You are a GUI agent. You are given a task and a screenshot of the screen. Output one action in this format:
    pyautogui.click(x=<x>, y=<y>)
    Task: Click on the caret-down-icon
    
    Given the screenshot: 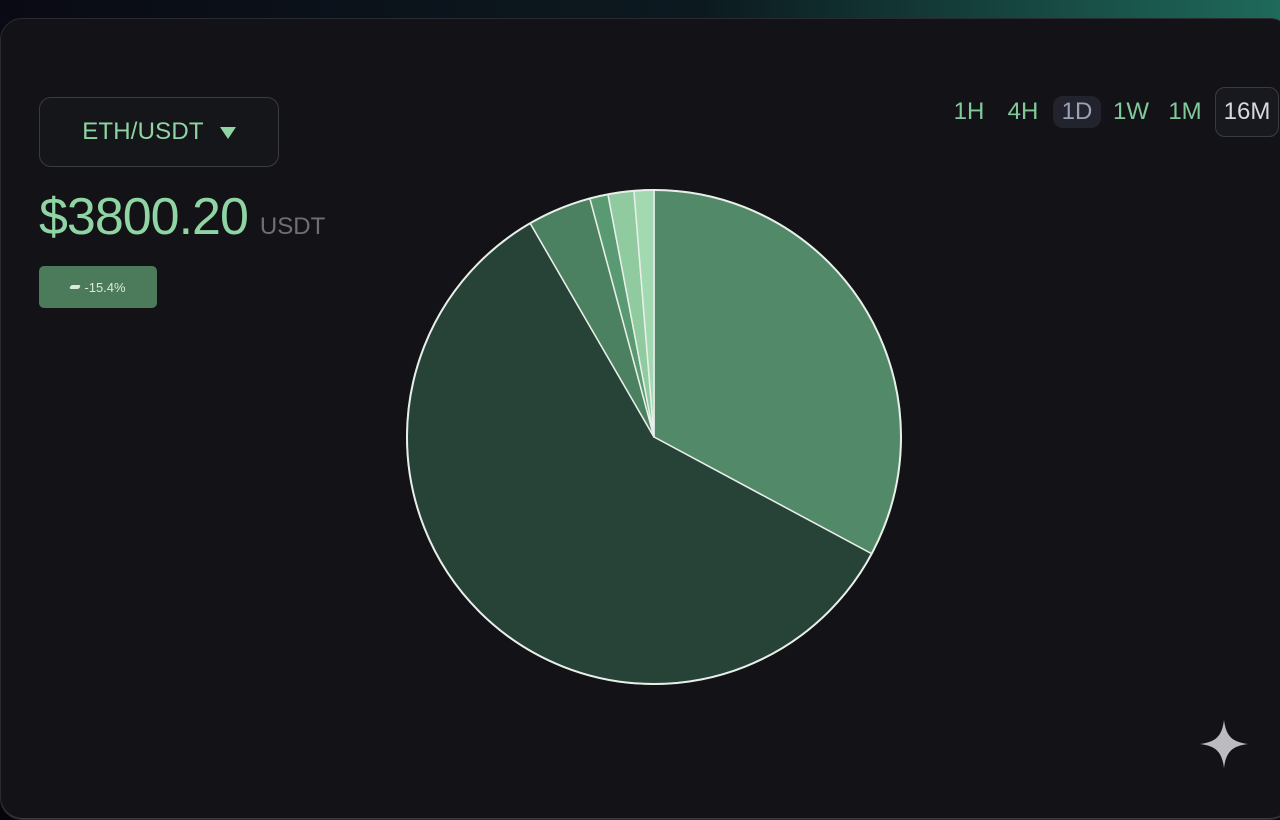 What is the action you would take?
    pyautogui.click(x=227, y=133)
    